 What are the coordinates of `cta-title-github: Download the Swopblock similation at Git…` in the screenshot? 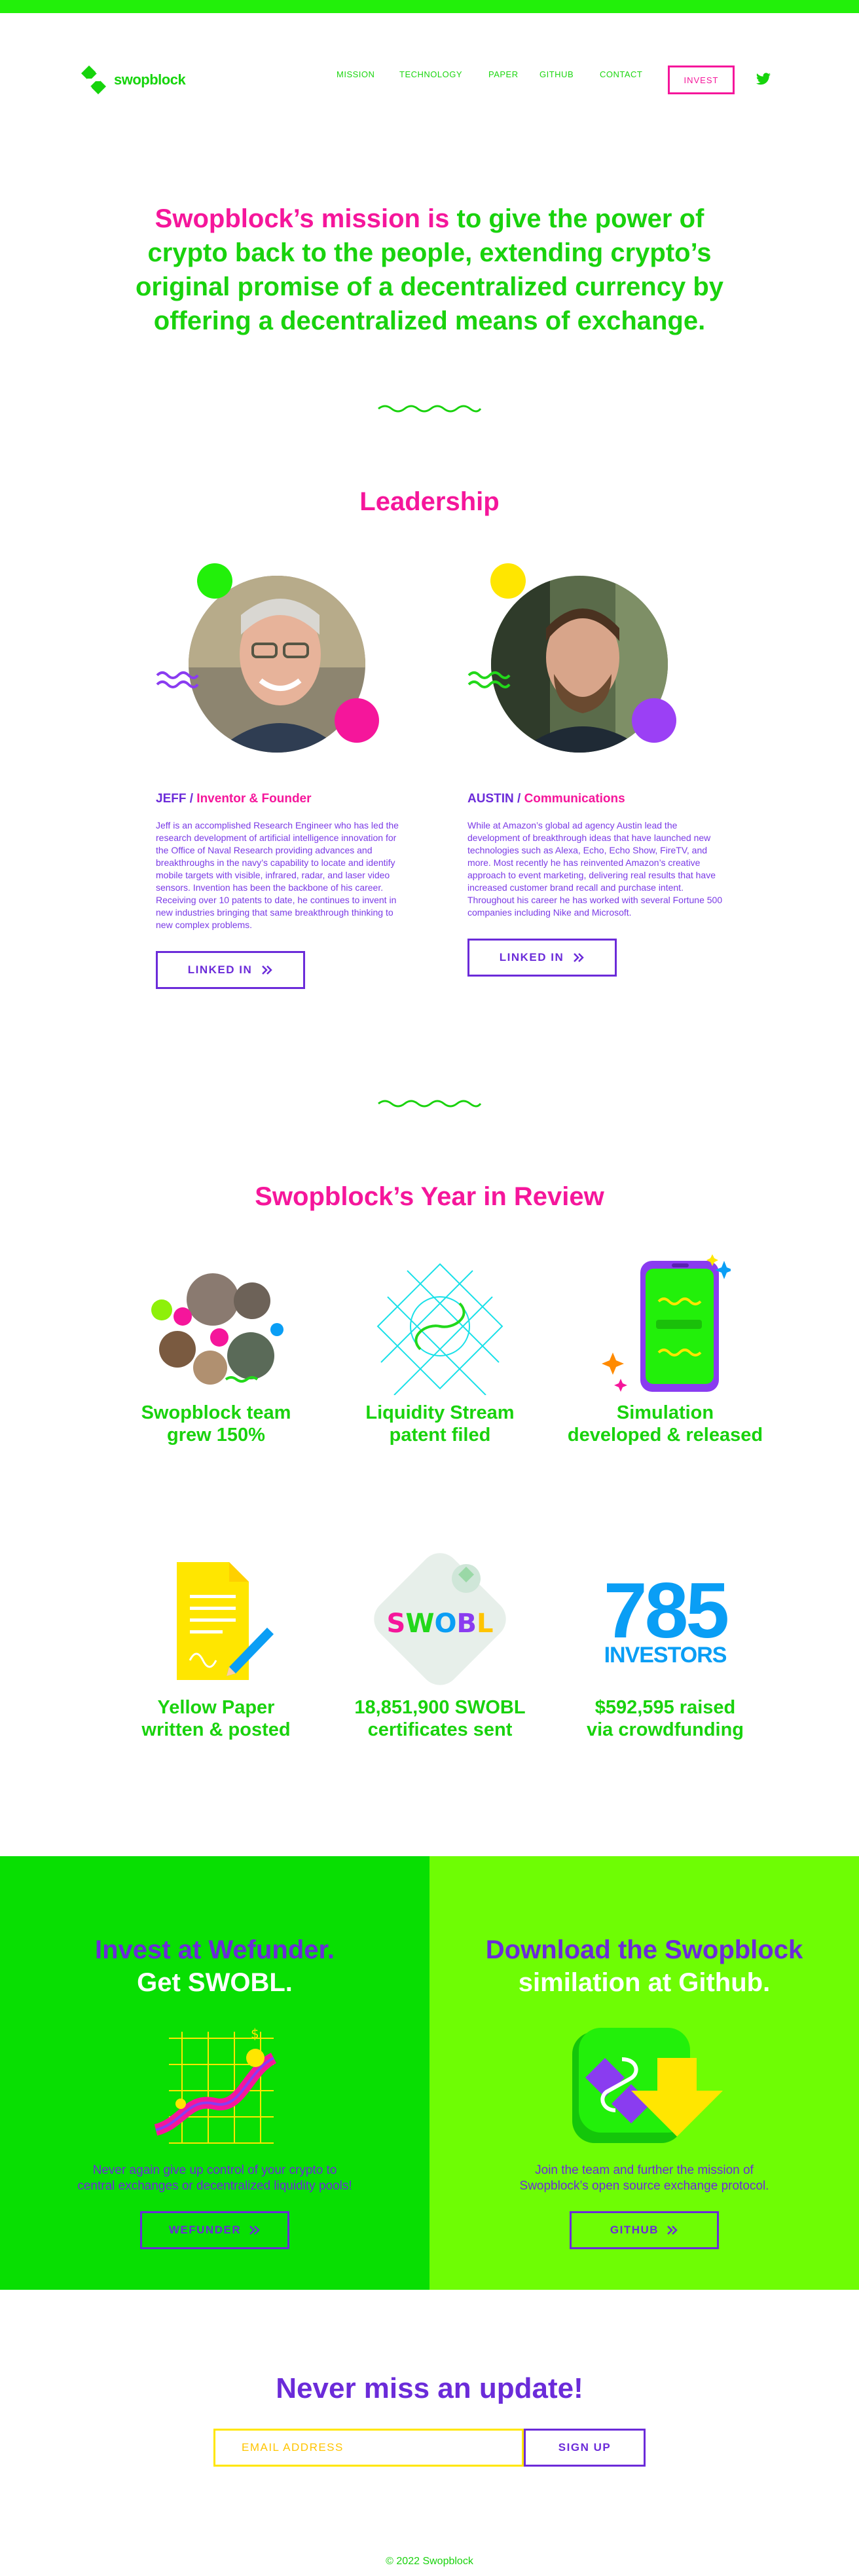 It's located at (644, 1966).